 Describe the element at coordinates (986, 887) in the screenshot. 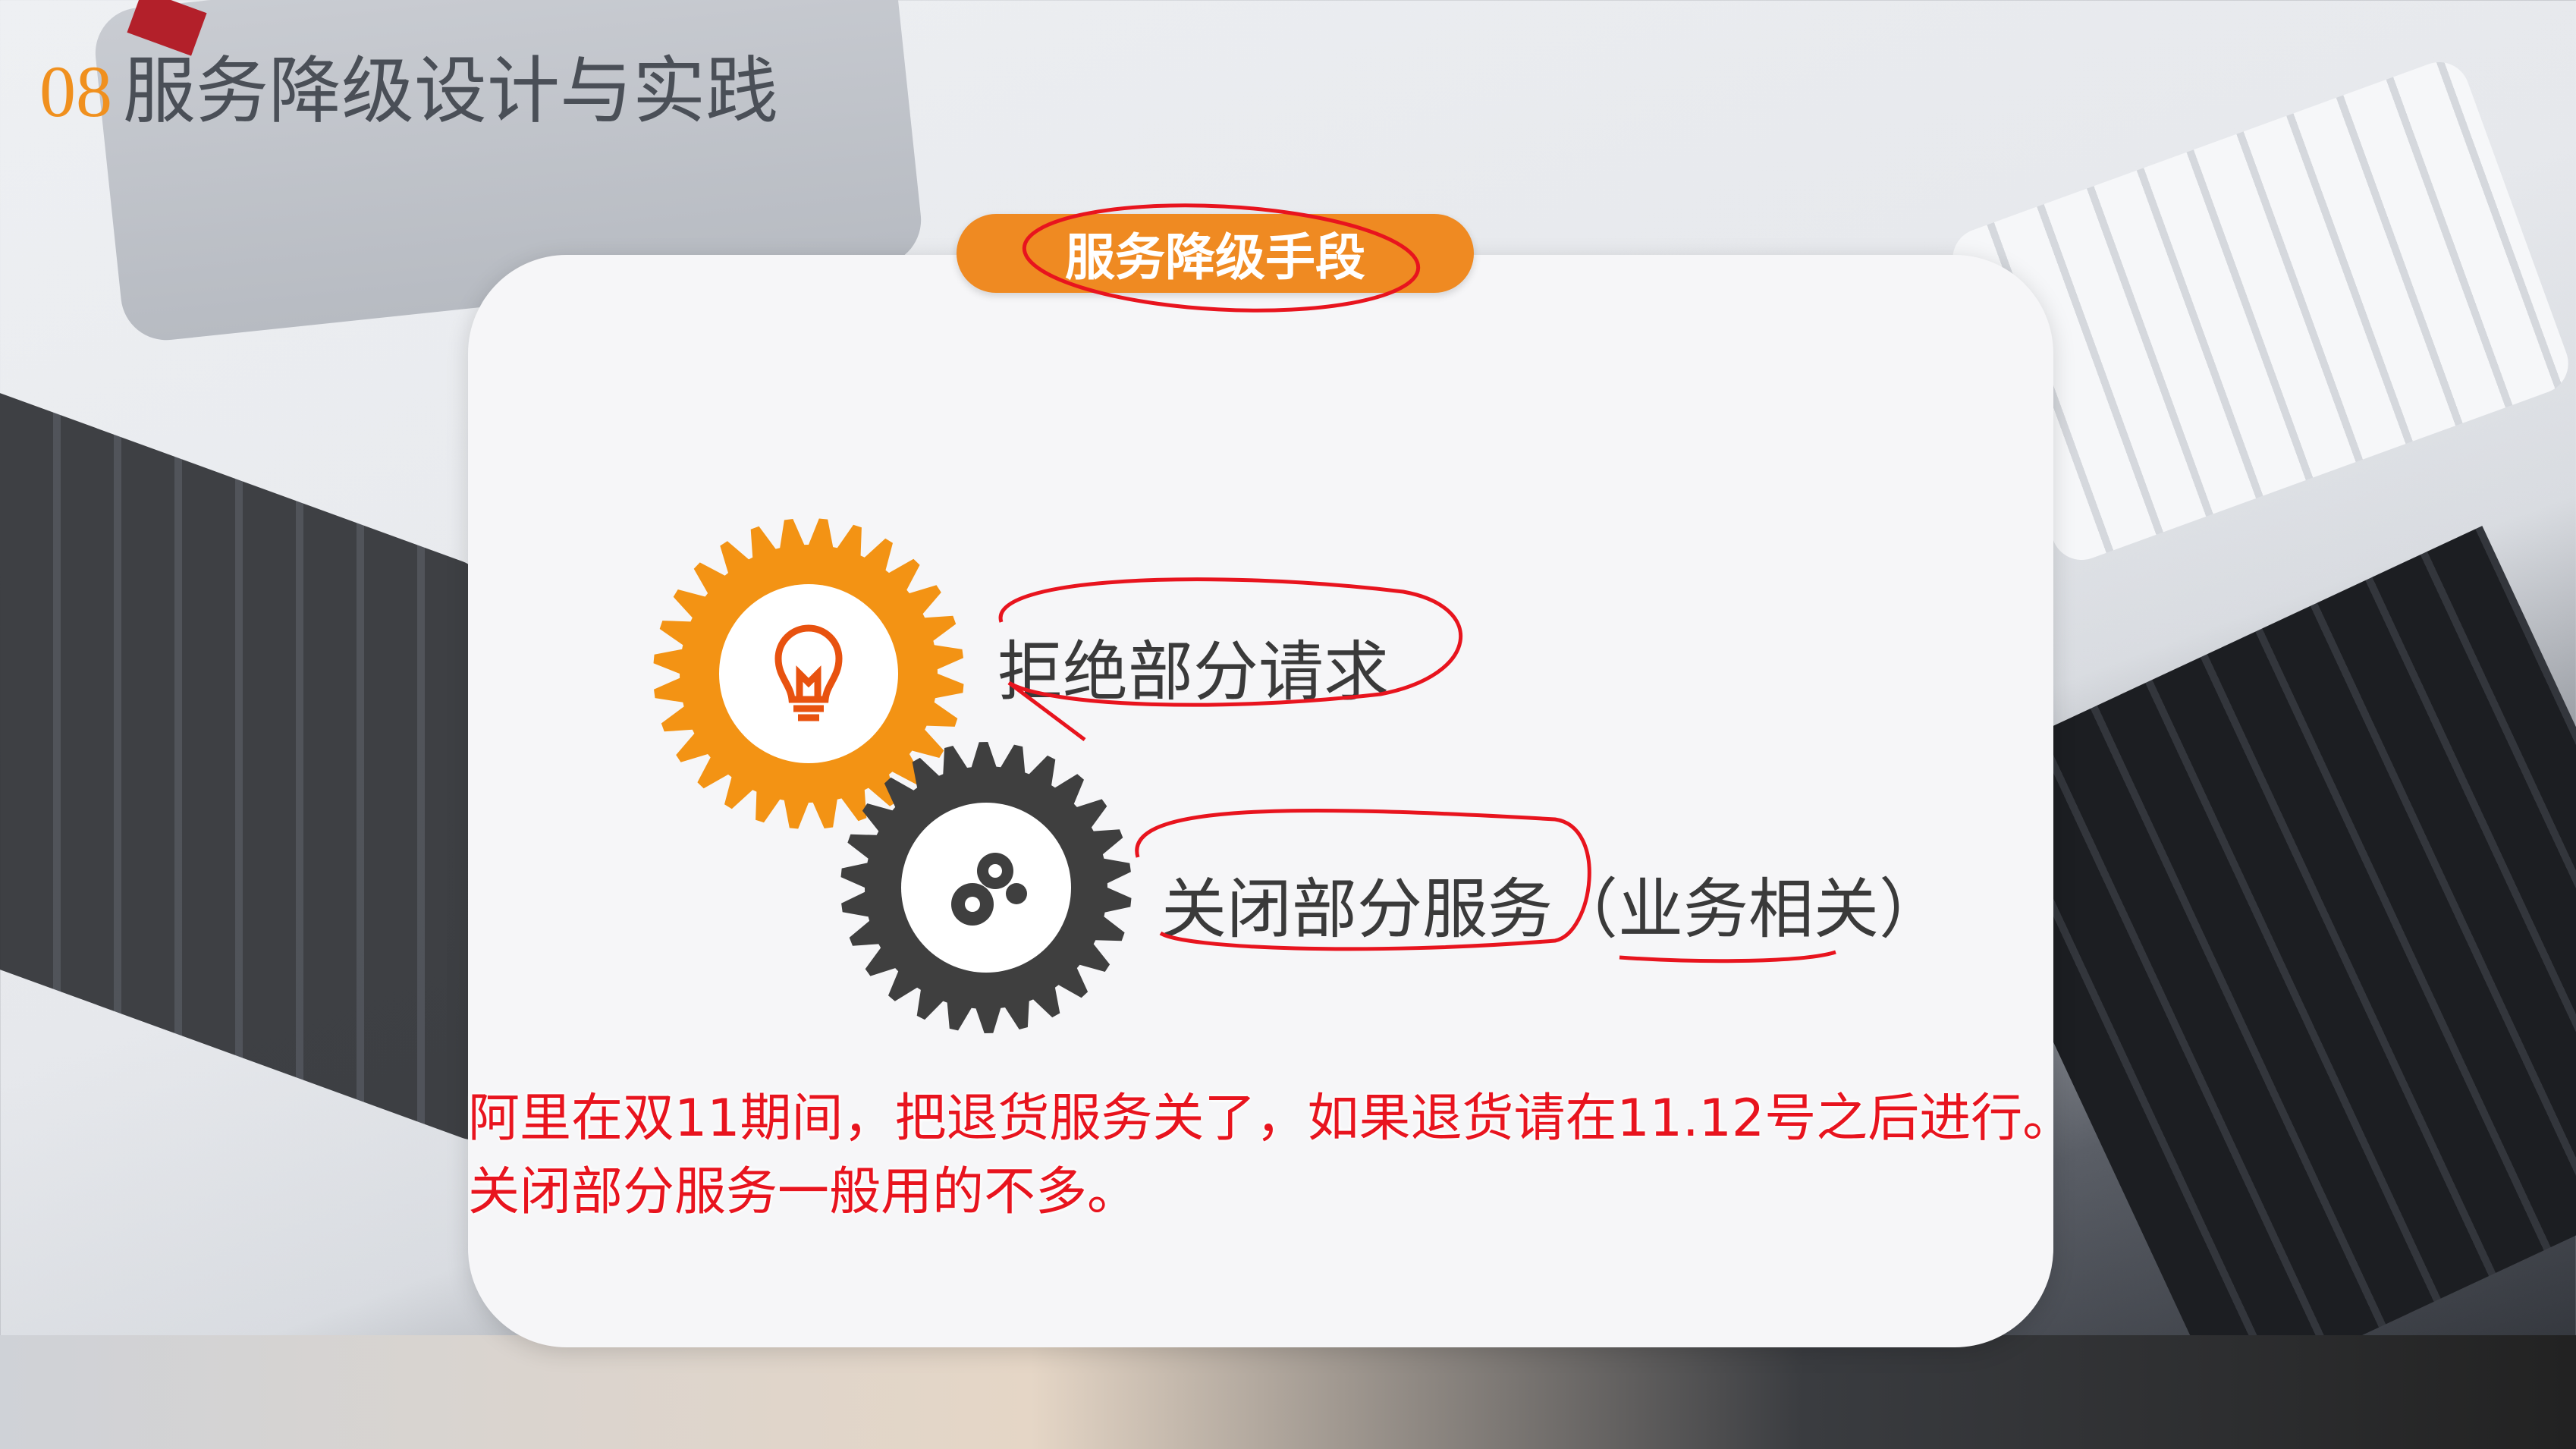

I see `dark-gear-settings-icon` at that location.